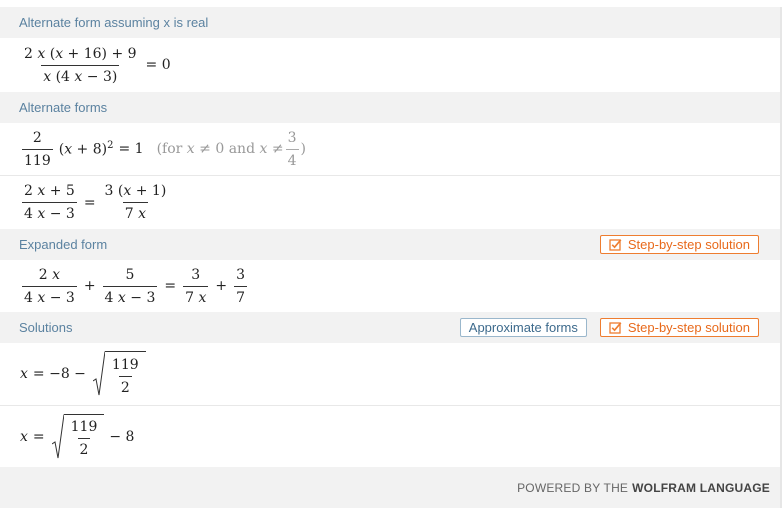 This screenshot has width=782, height=510. What do you see at coordinates (390, 202) in the screenshot?
I see `subpod-alternate-form-2: 2 x + 54 x − 3 = 3 (x + 1) 7 x` at bounding box center [390, 202].